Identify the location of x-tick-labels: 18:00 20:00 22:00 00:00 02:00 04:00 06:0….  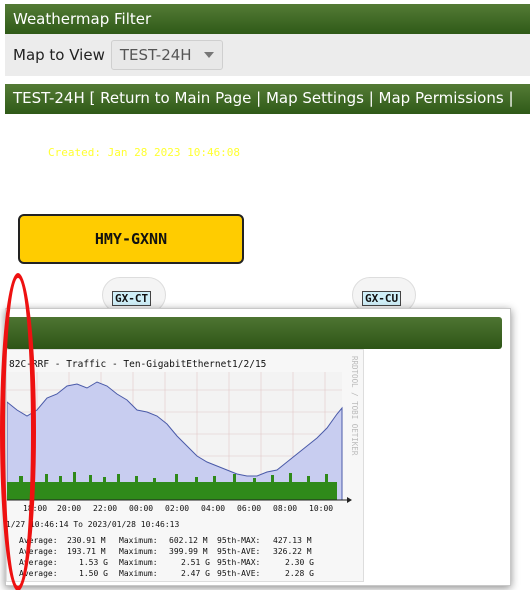
(178, 508).